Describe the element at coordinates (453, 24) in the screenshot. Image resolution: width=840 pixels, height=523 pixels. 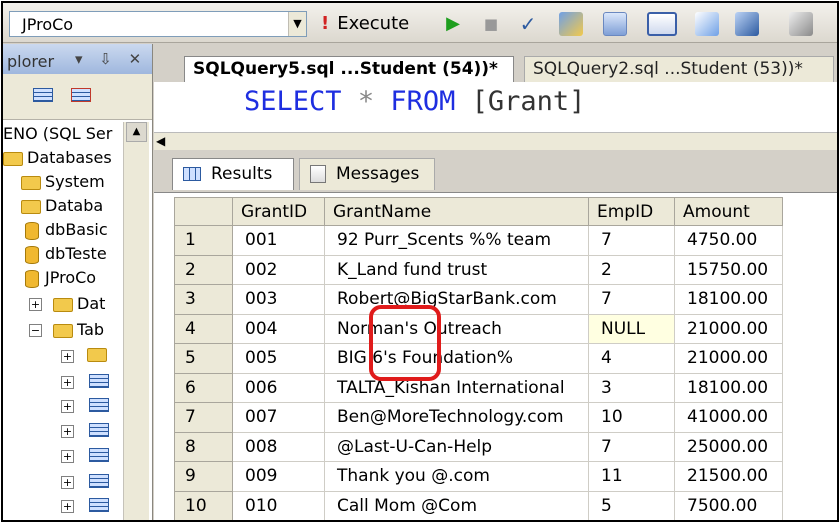
I see `debug-play-icon: ▶` at that location.